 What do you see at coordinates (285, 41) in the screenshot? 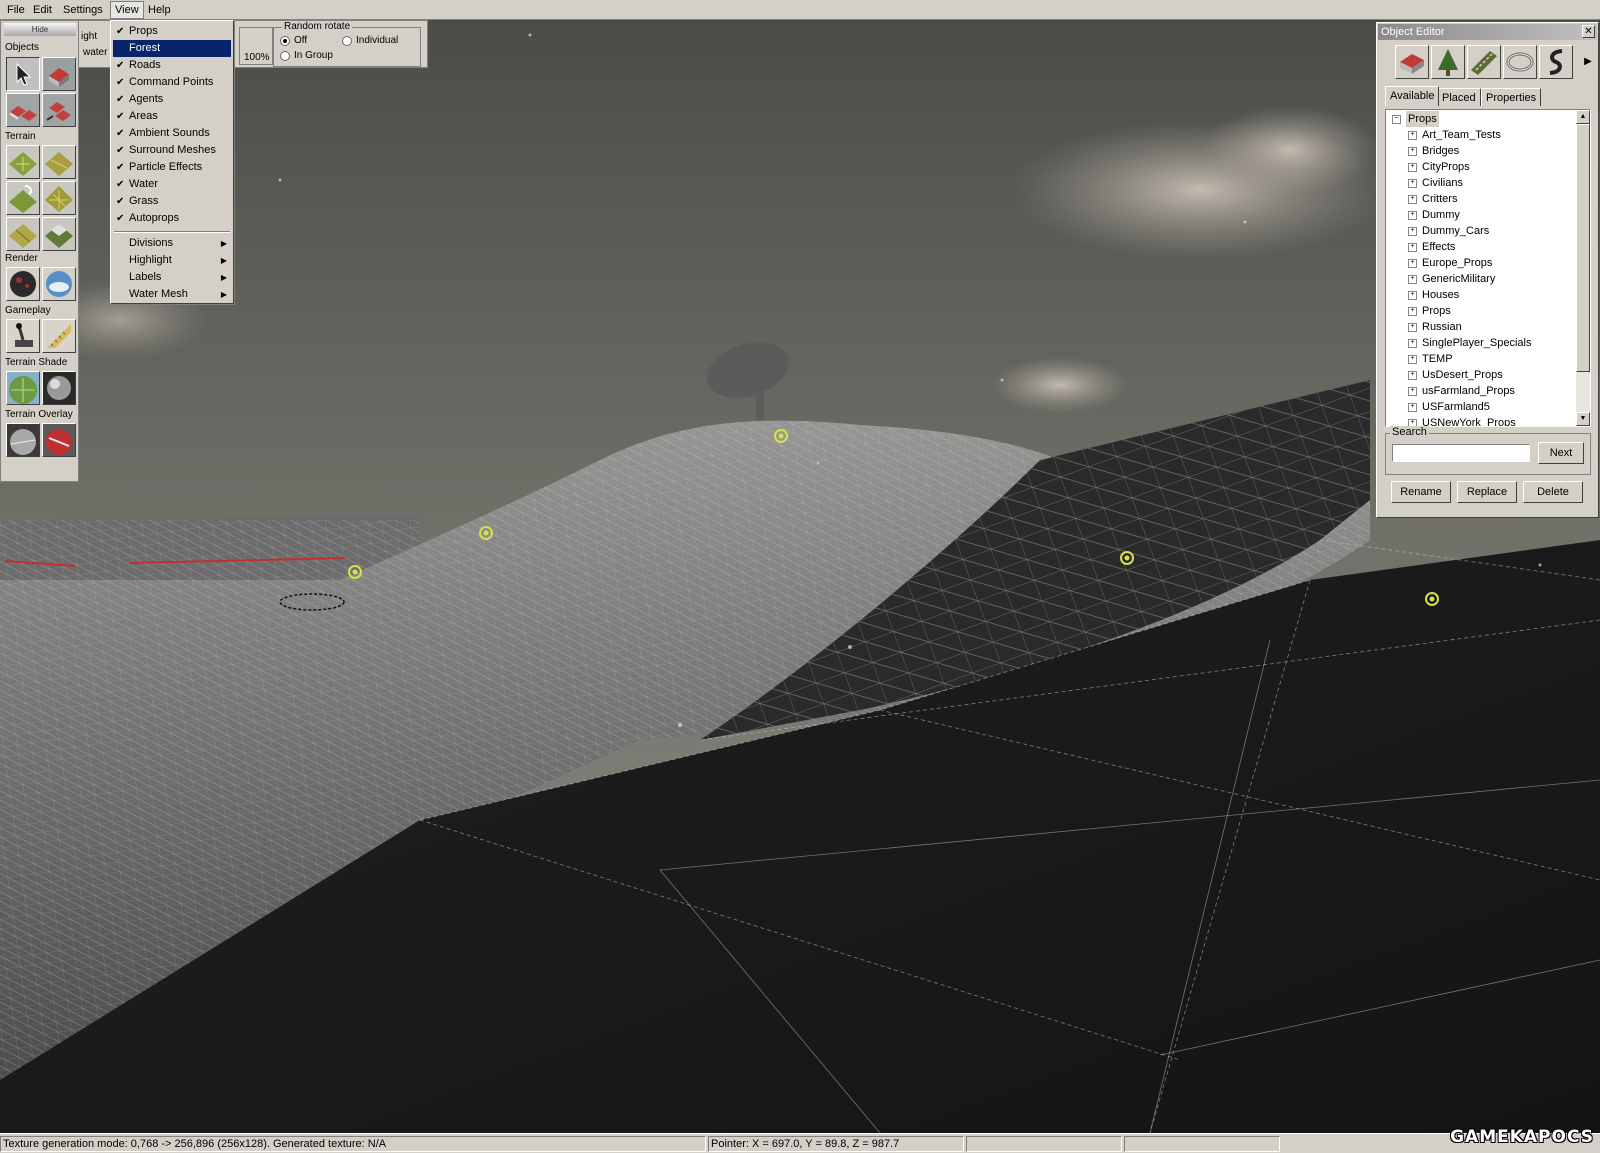
I see `rotate-off-radio` at bounding box center [285, 41].